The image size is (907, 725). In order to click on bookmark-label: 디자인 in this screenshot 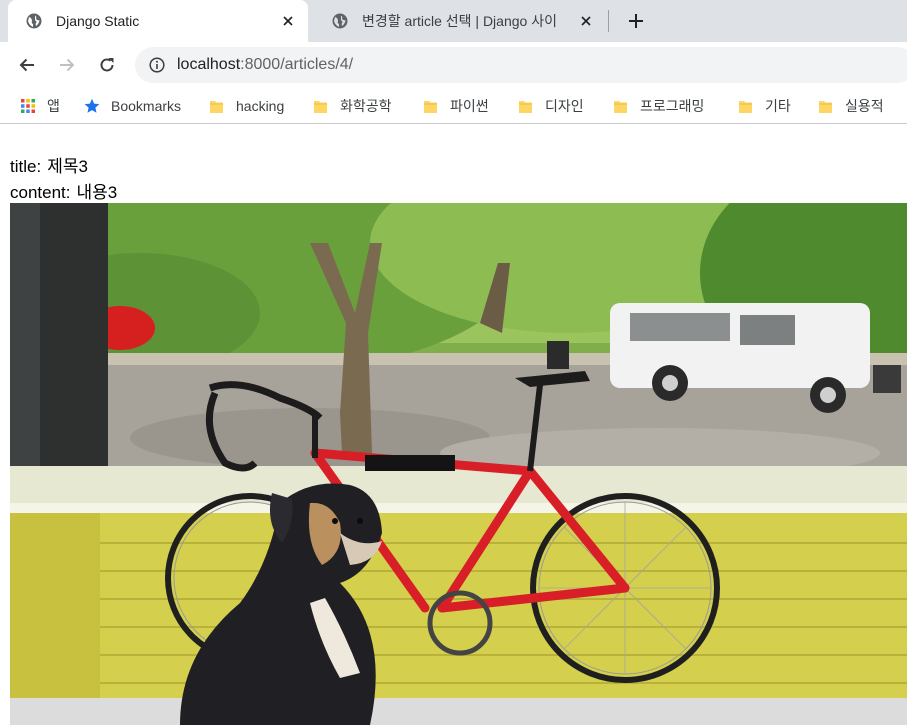, I will do `click(564, 106)`.